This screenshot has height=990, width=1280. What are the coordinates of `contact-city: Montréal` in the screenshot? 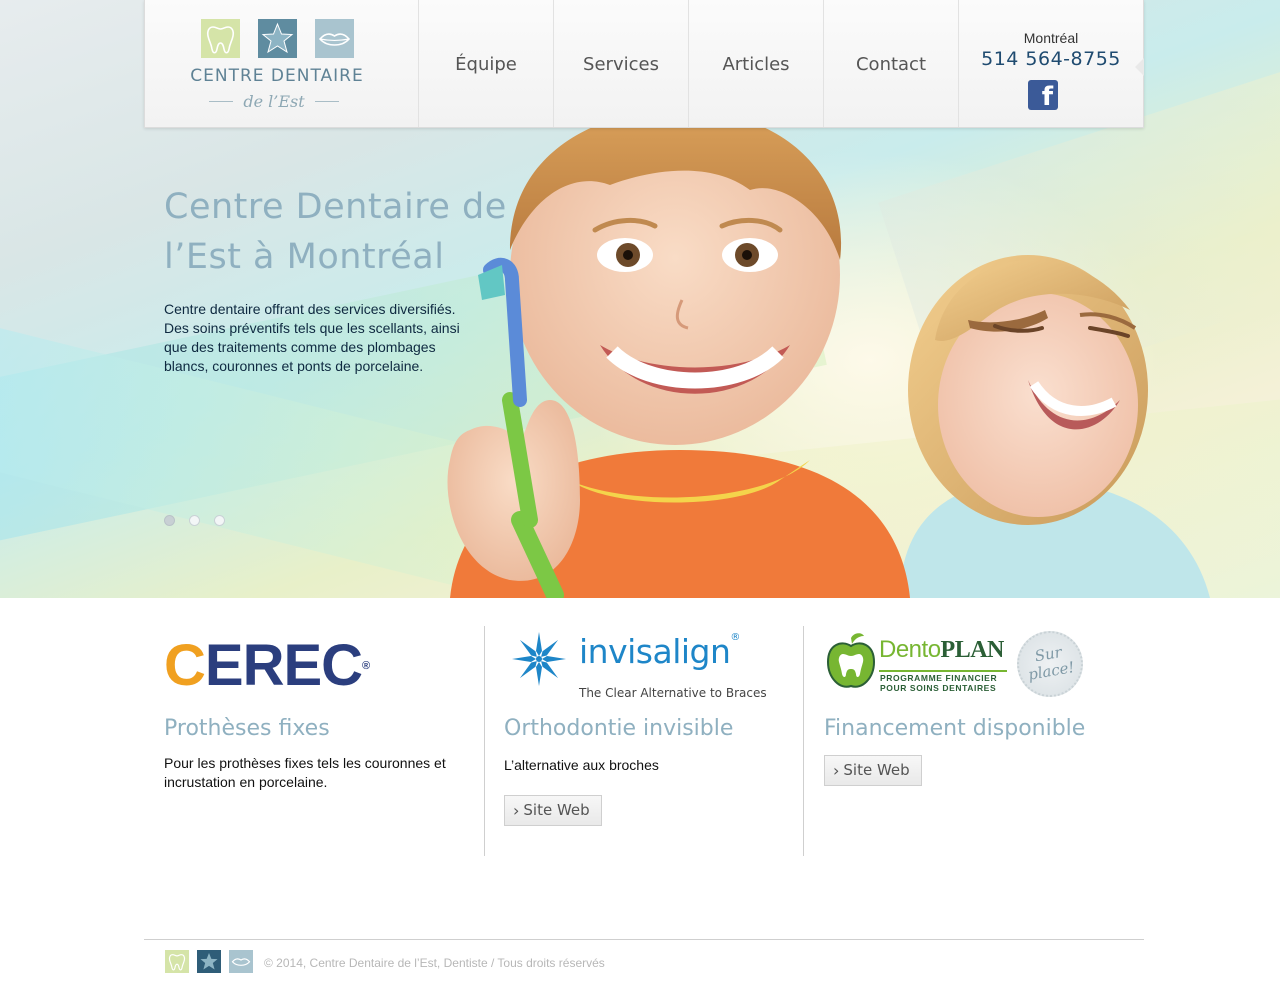 It's located at (1051, 38).